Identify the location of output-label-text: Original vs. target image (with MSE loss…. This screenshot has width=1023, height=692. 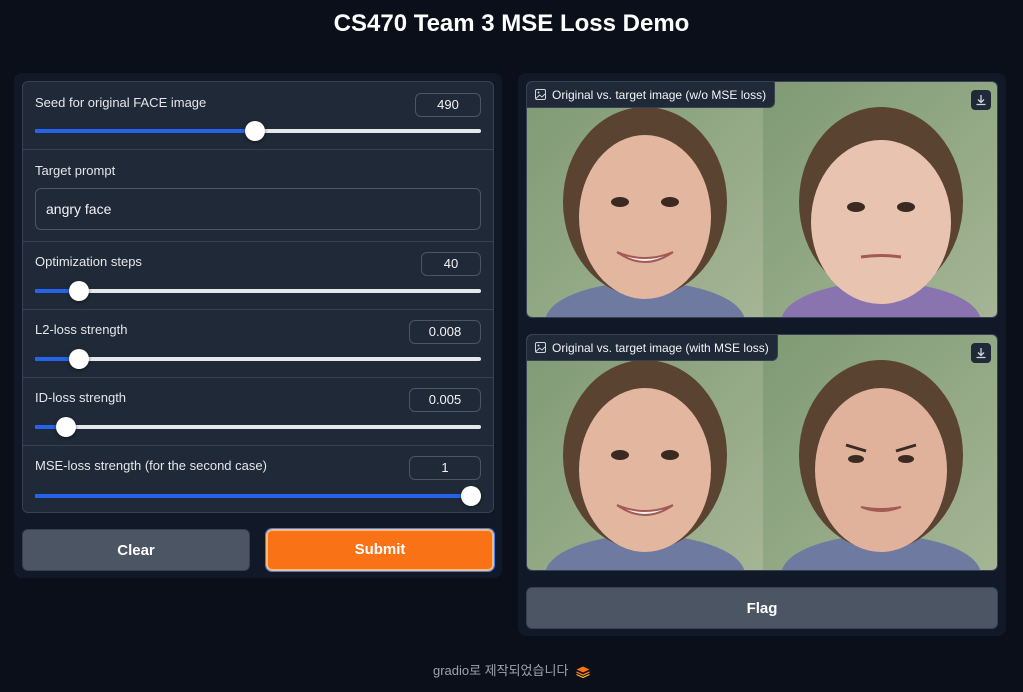
(660, 347).